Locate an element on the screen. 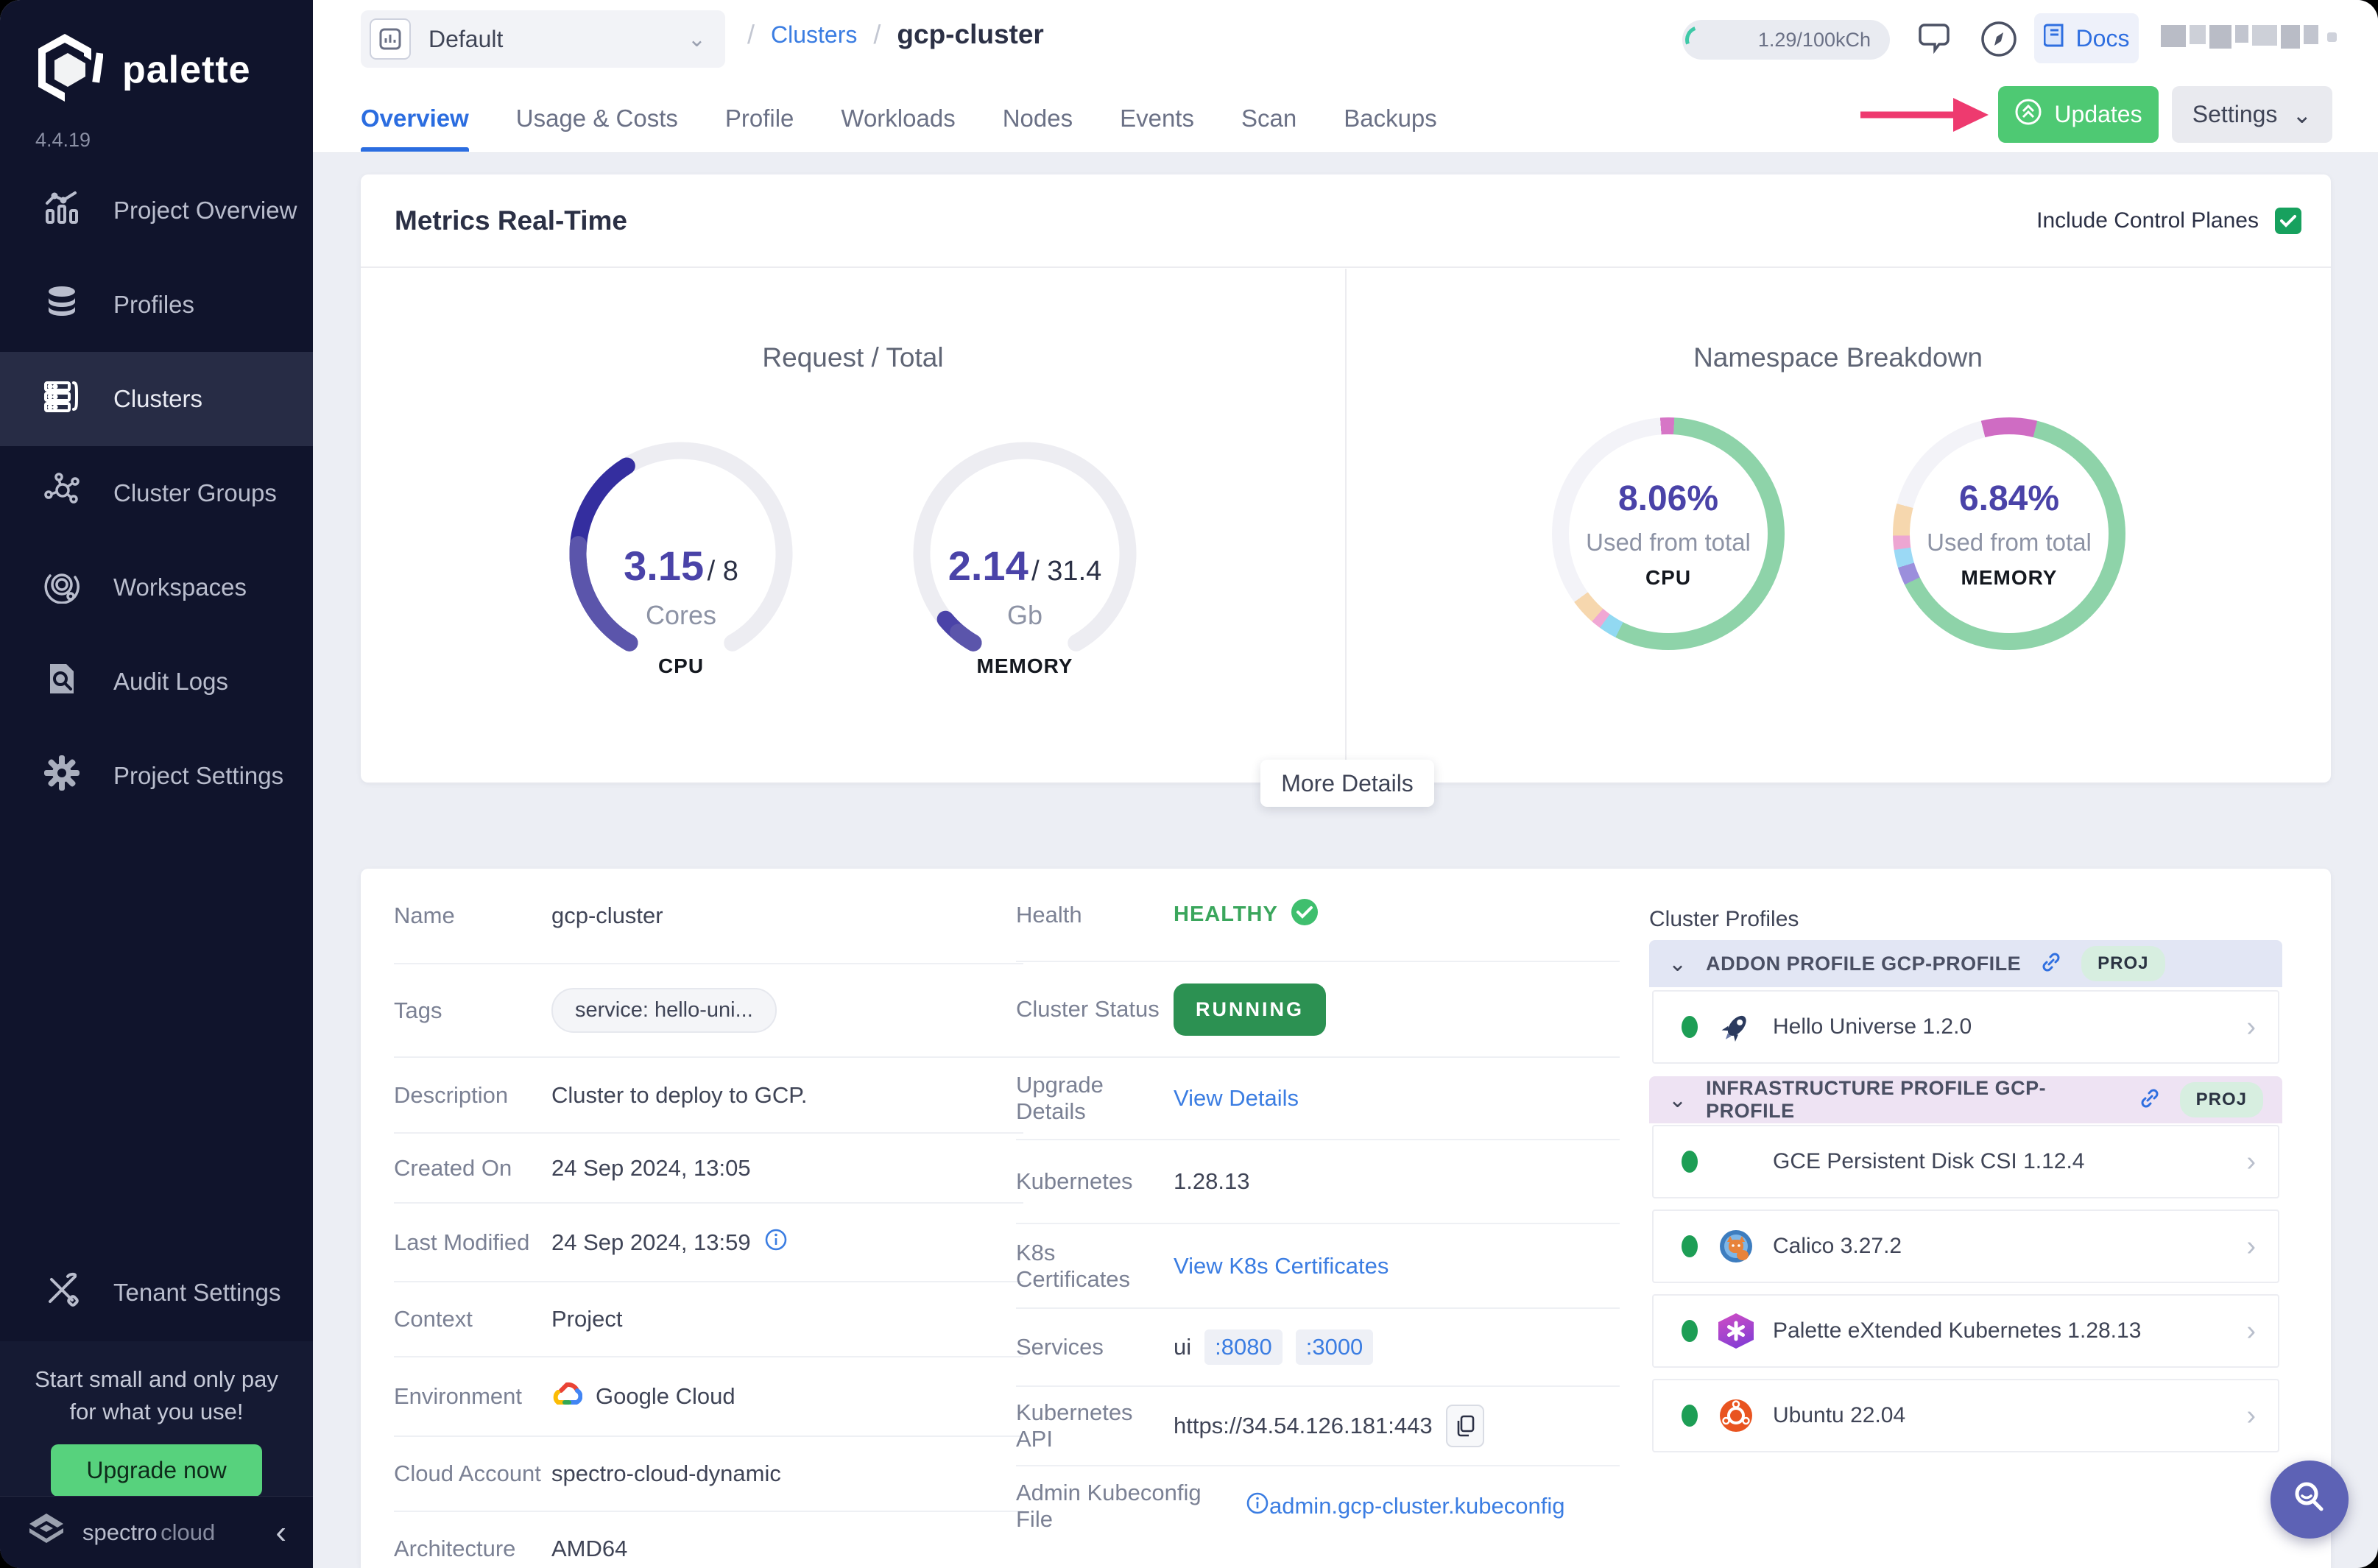 The image size is (2378, 1568). sidebar-item-label: Workspaces is located at coordinates (180, 587).